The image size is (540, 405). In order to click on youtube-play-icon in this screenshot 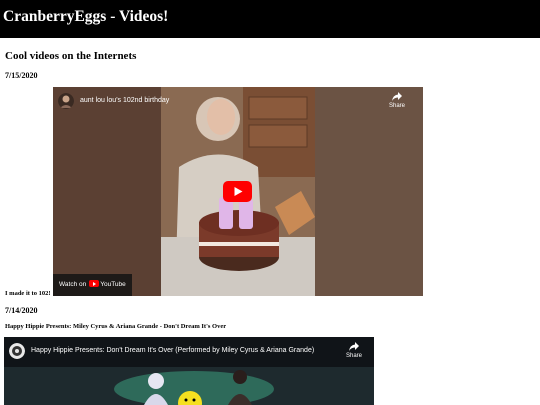, I will do `click(237, 191)`.